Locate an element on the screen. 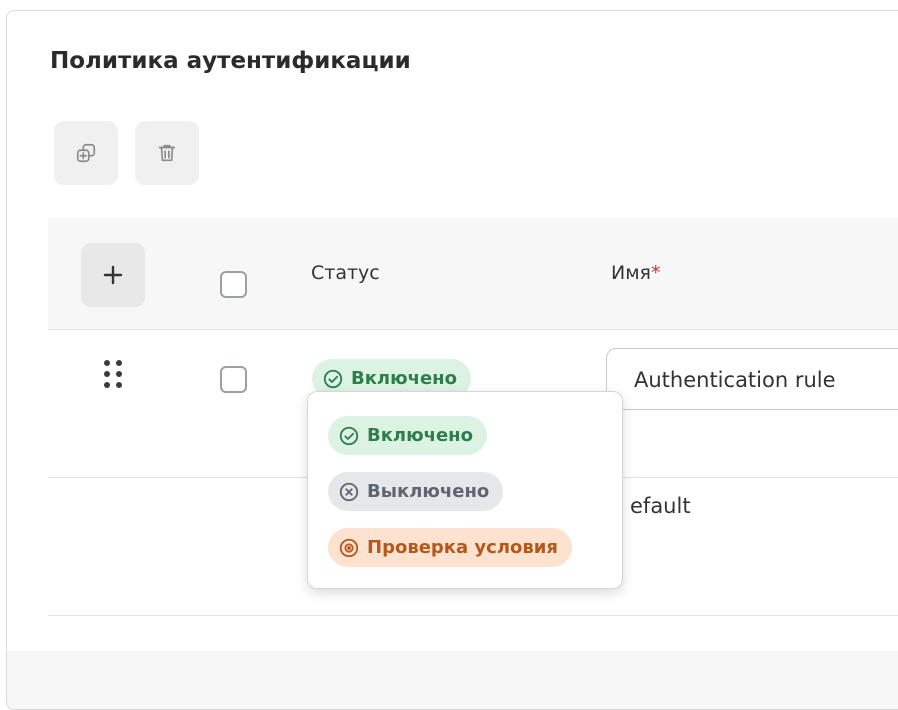  column-header-status: Статус is located at coordinates (345, 273).